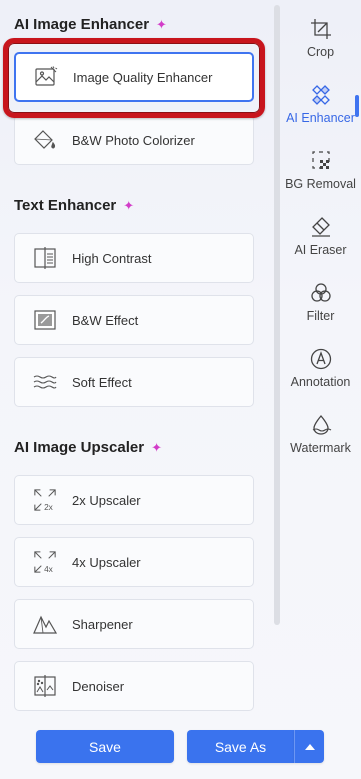 This screenshot has width=361, height=779. What do you see at coordinates (143, 77) in the screenshot?
I see `tool-label: Image Quality Enhancer` at bounding box center [143, 77].